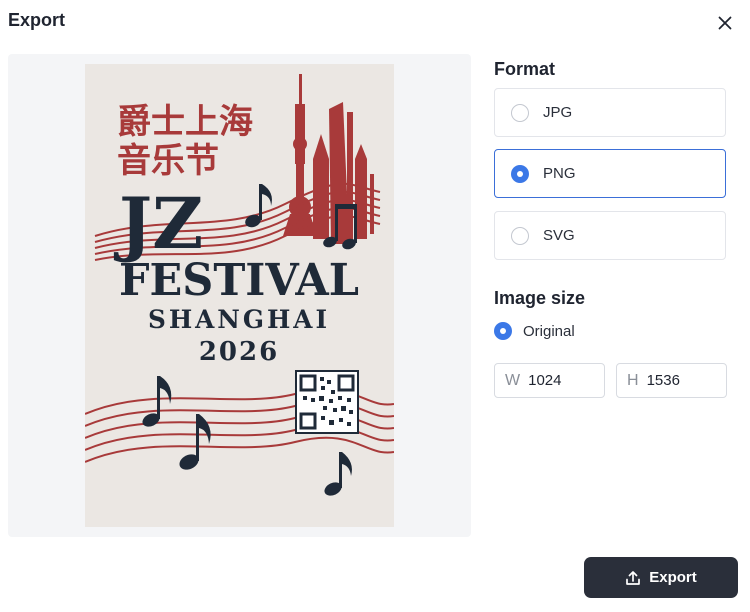  What do you see at coordinates (549, 331) in the screenshot?
I see `original-label: Original` at bounding box center [549, 331].